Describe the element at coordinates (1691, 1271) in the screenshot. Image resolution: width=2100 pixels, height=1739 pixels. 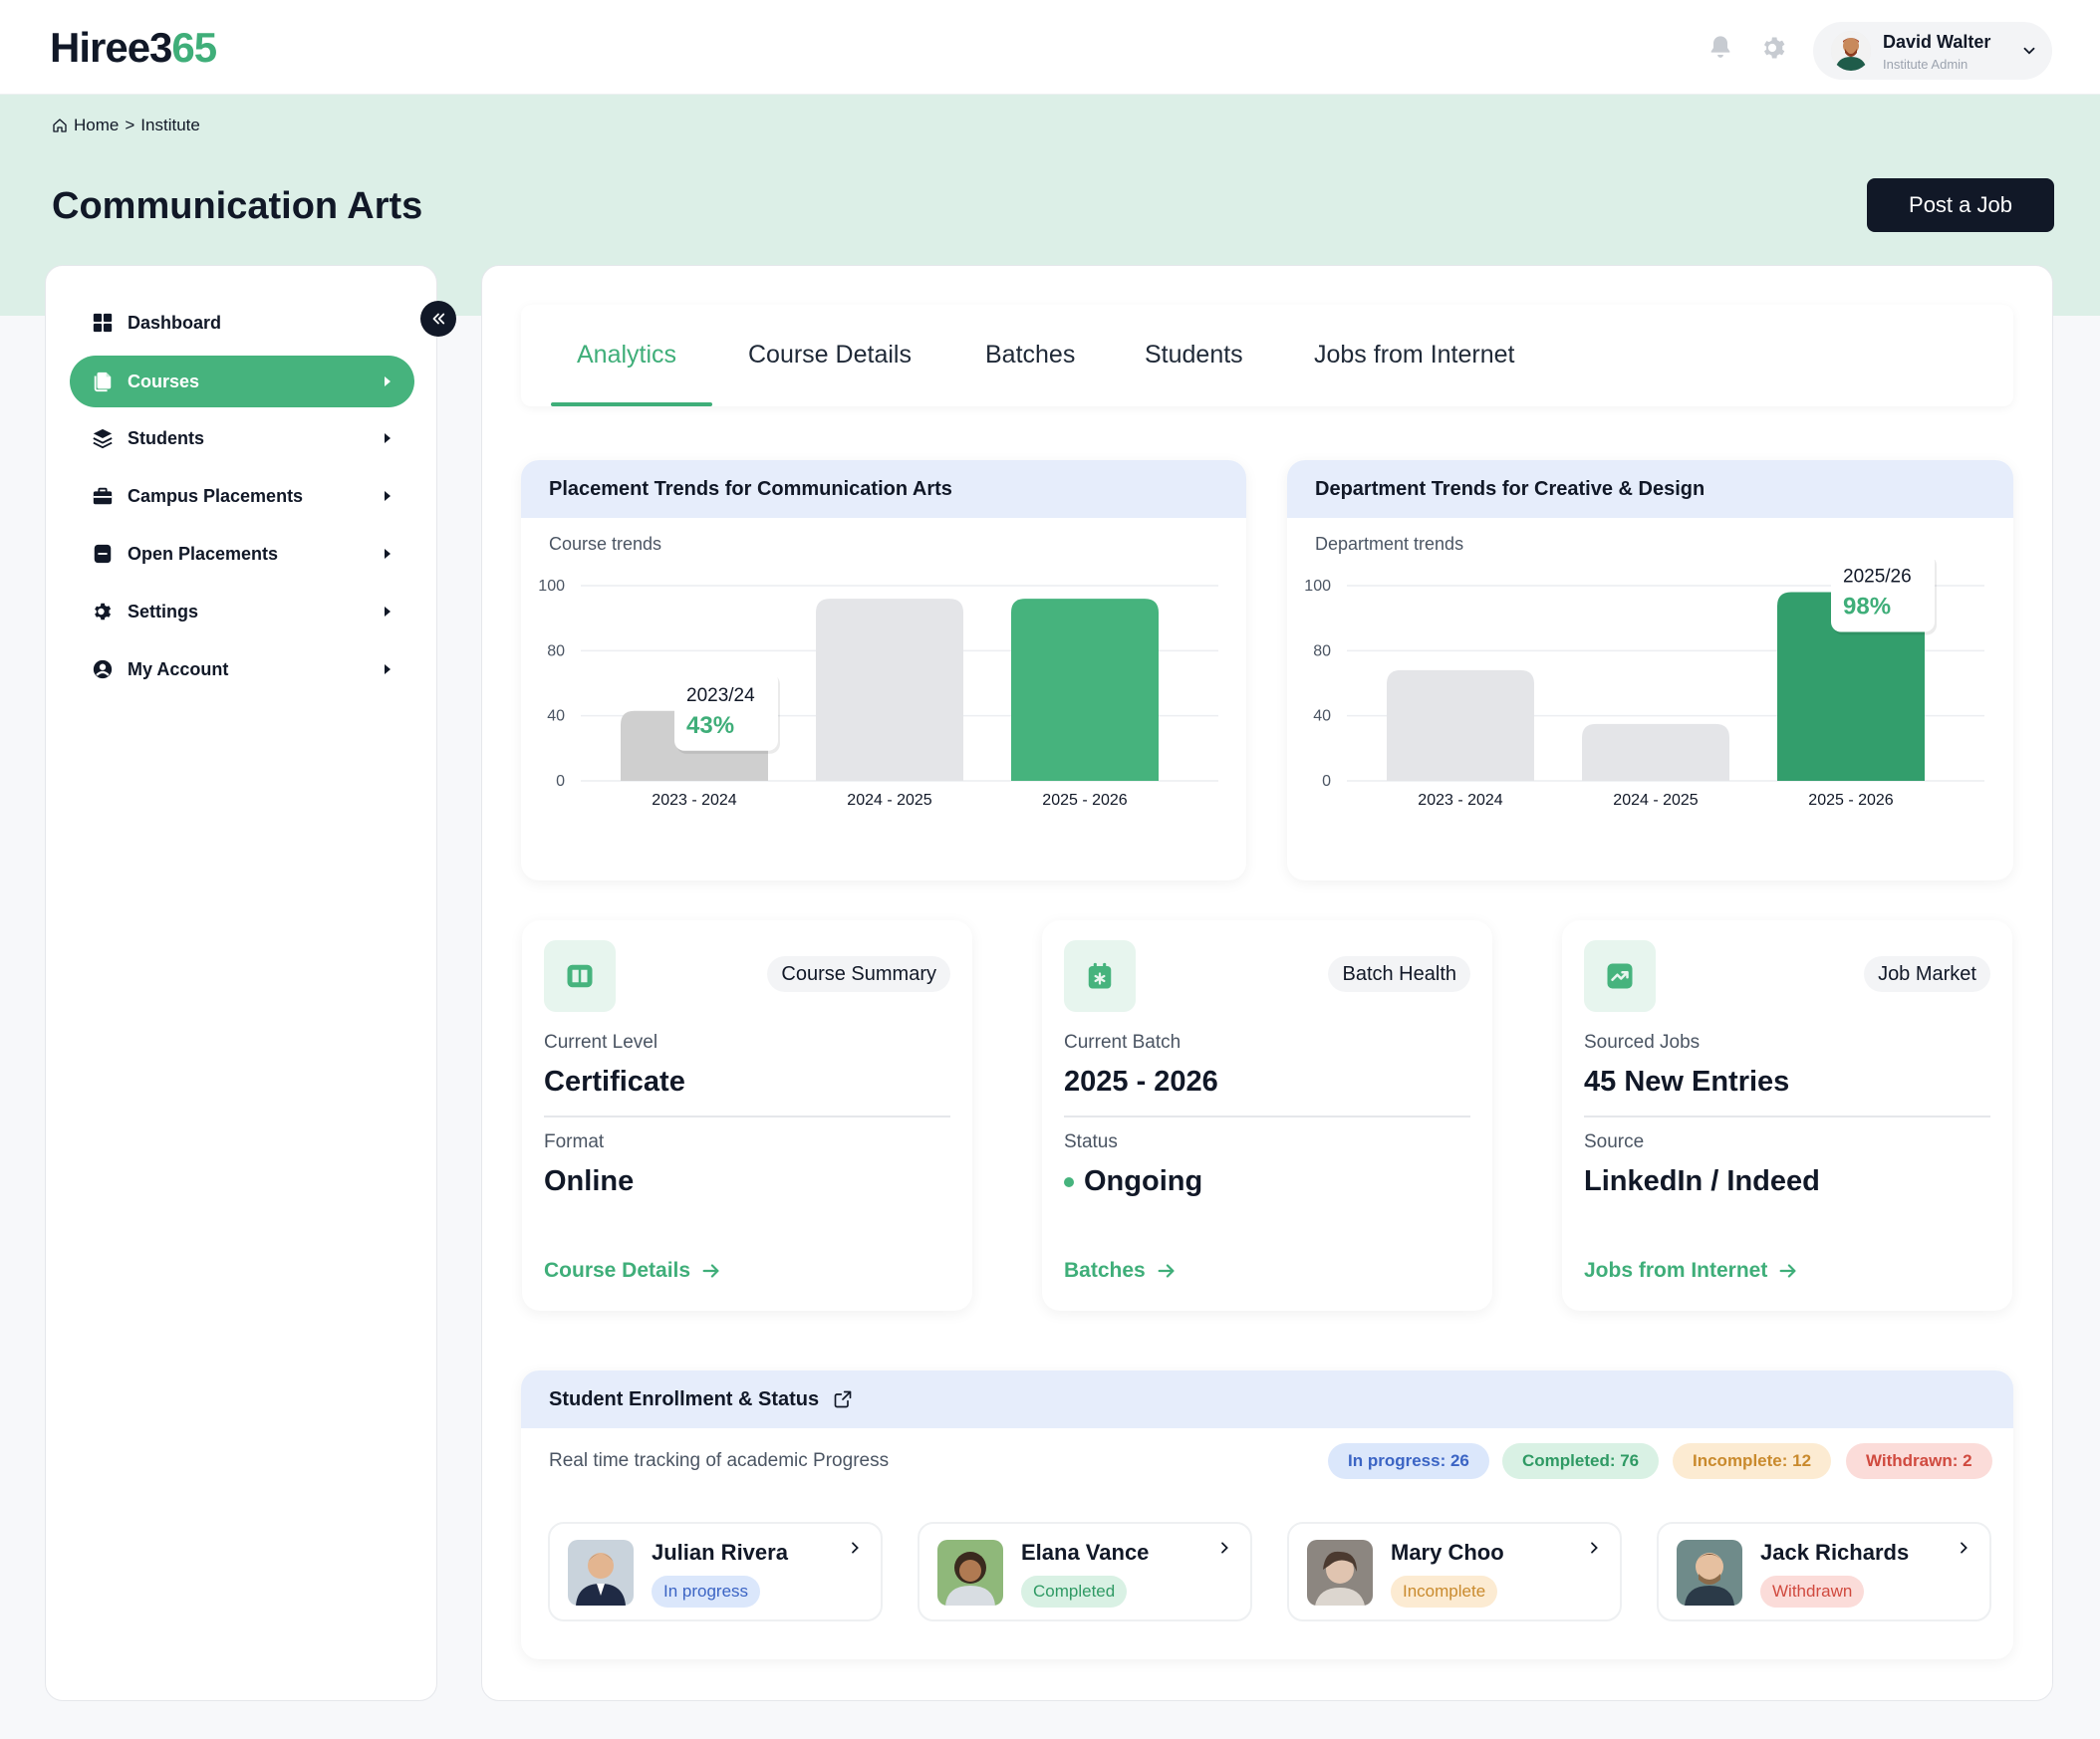
I see `jobs-from-internet-link: Jobs from Internet` at that location.